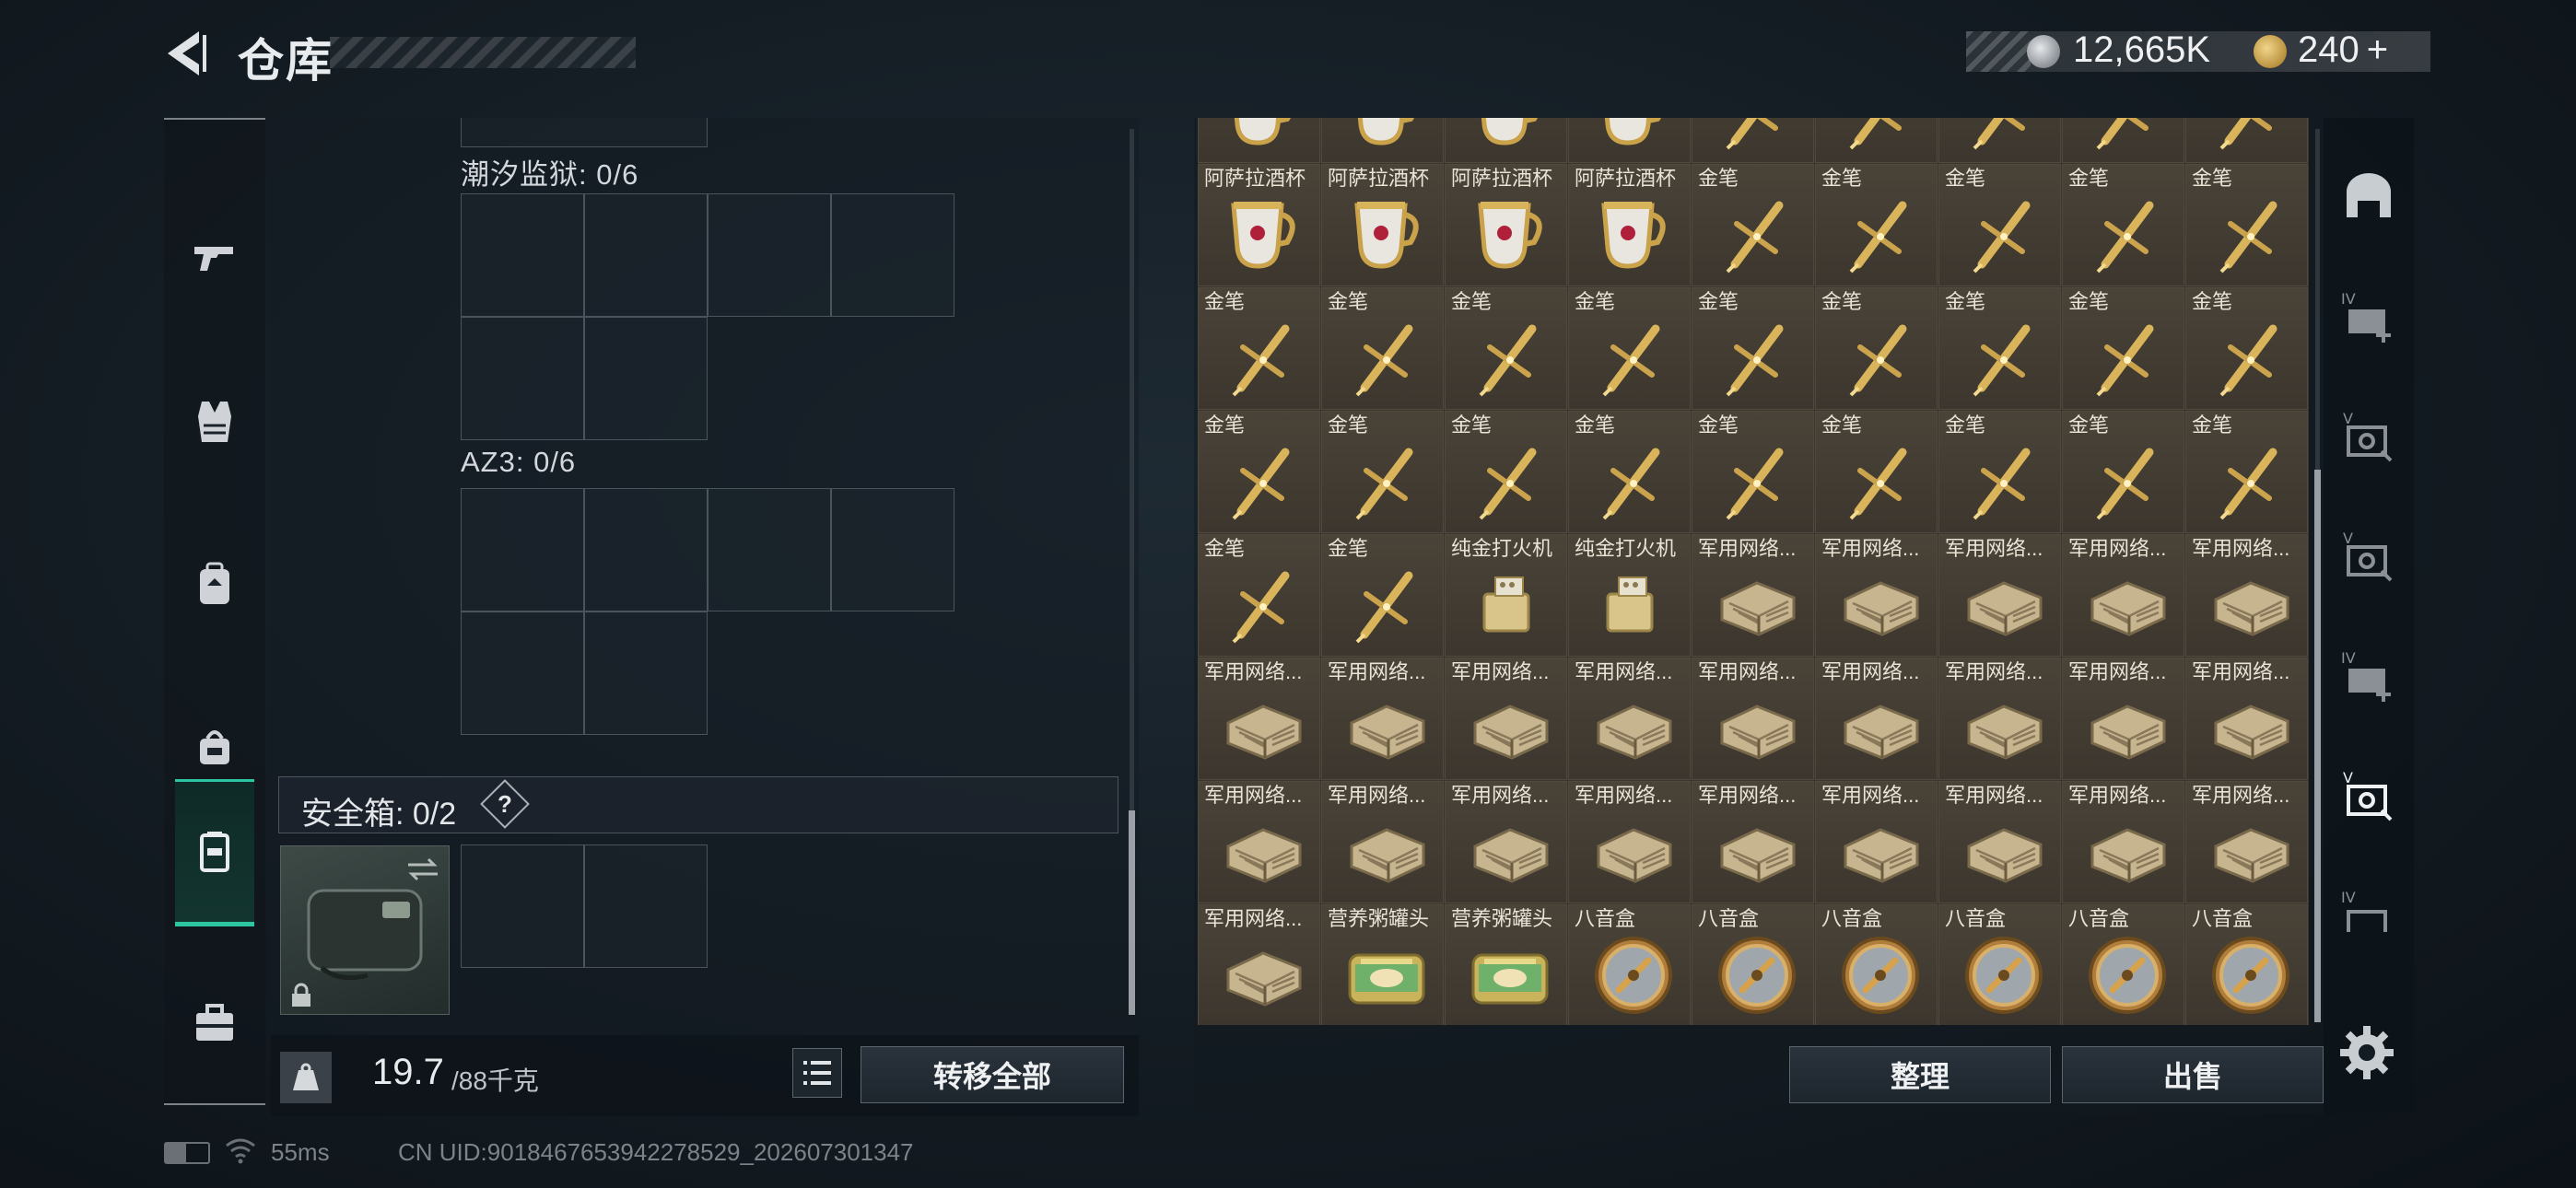  I want to click on tab-level4-c: IV, so click(2369, 915).